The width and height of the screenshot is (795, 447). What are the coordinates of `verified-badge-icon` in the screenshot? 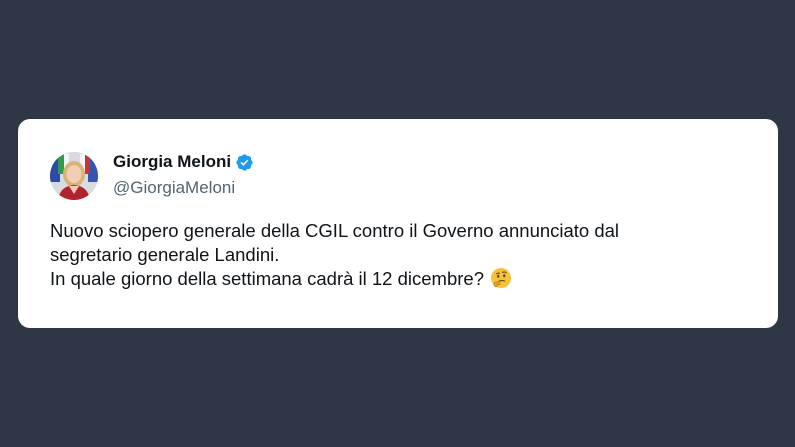 It's located at (244, 162).